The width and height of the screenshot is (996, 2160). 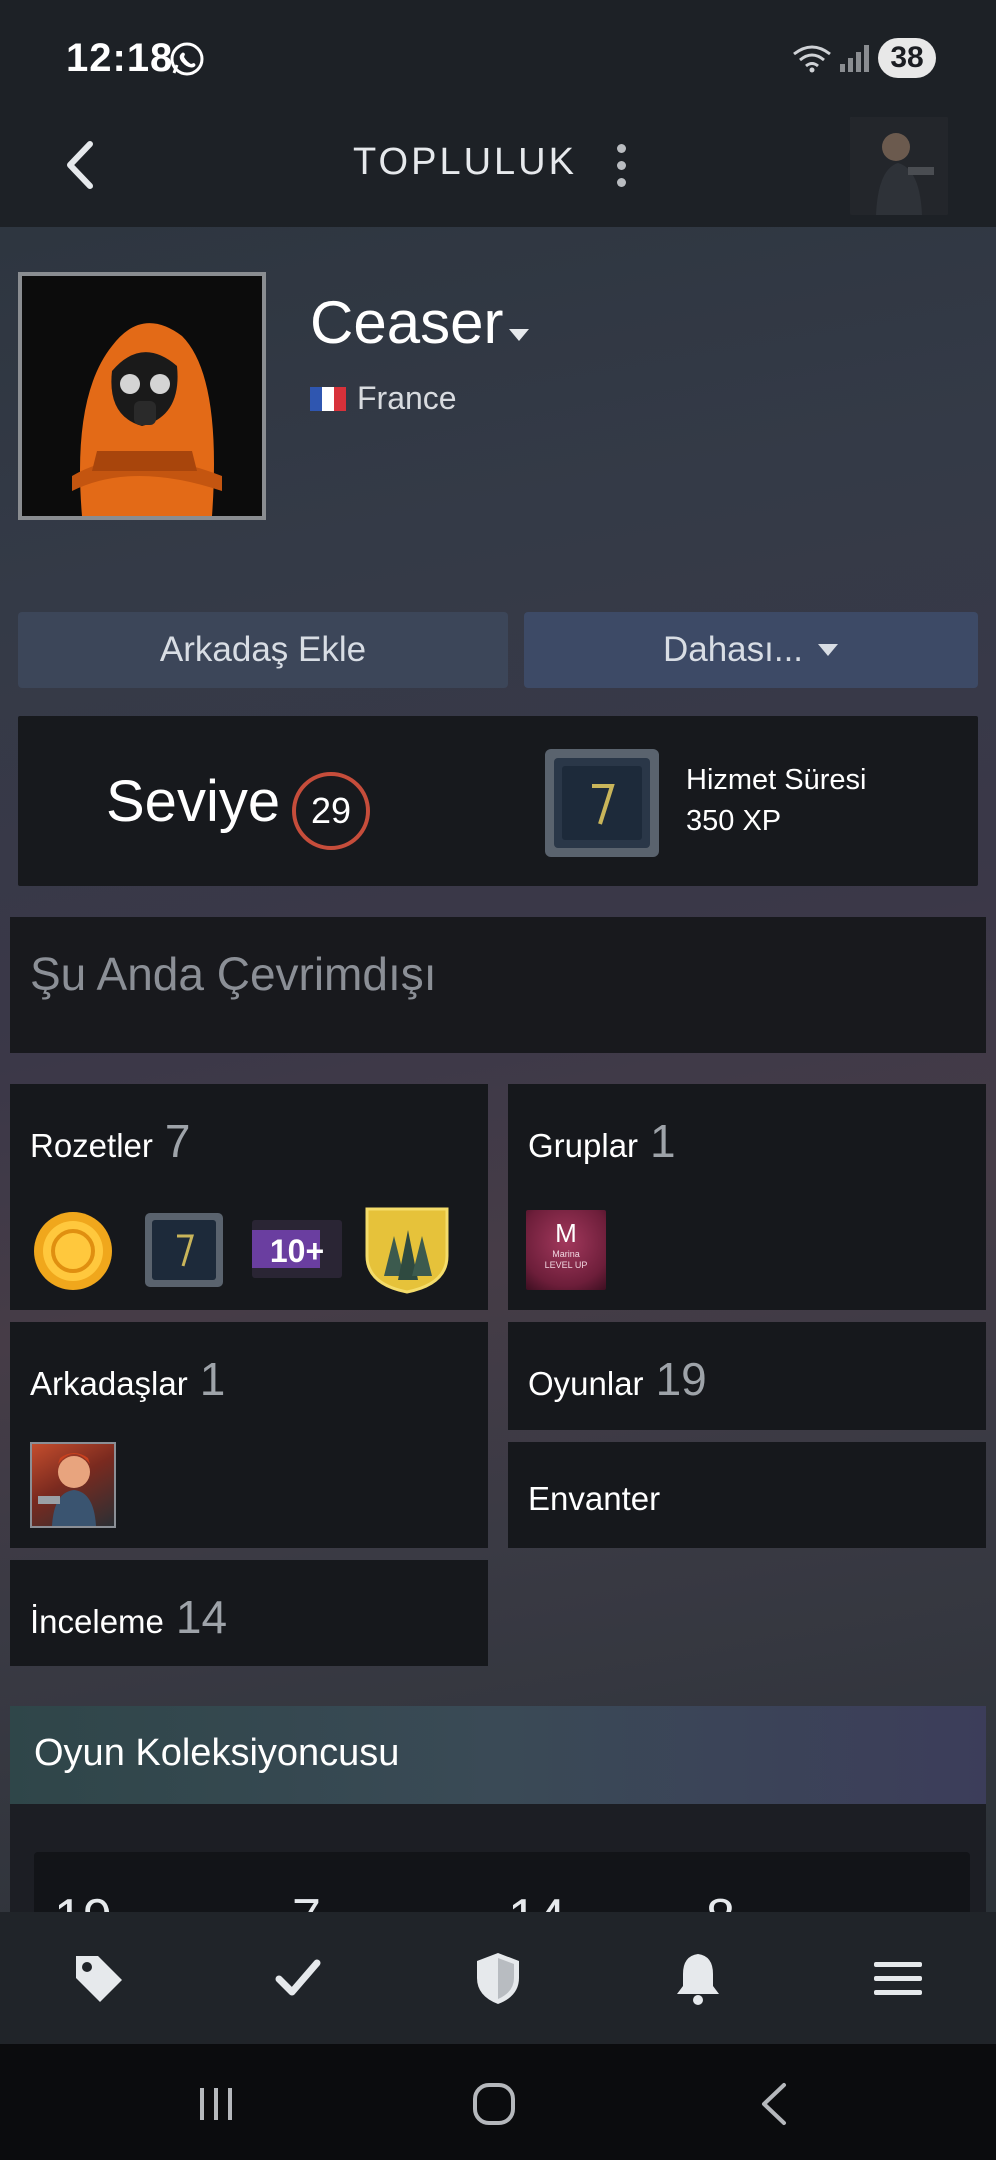 I want to click on games-title: Oyunlar 19, so click(x=617, y=1379).